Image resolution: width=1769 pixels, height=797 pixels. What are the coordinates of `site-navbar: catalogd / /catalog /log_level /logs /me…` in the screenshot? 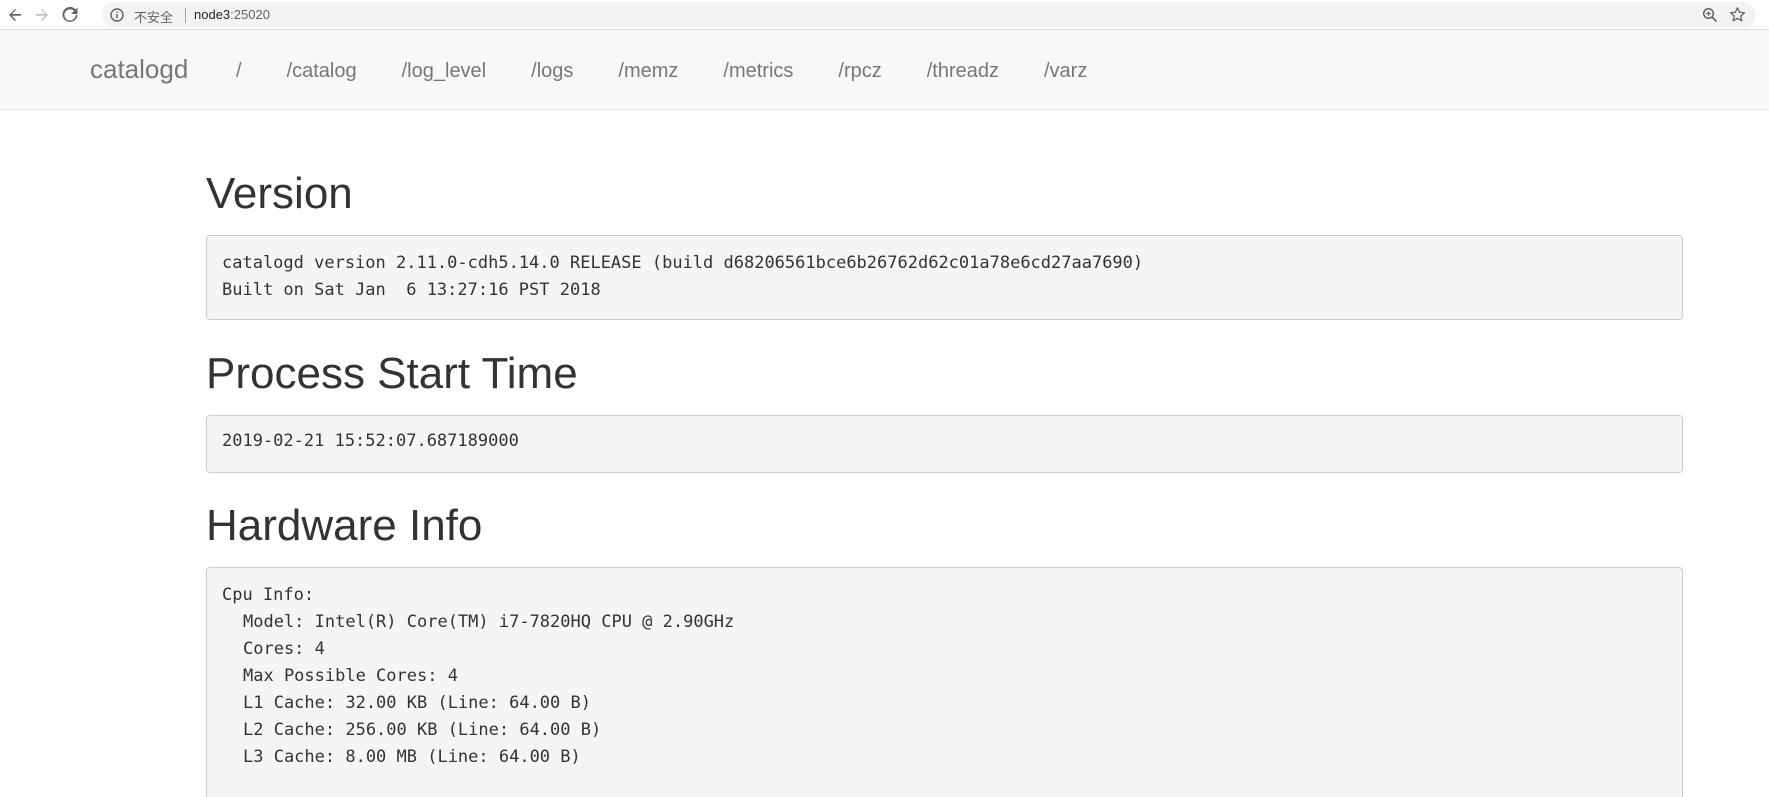 It's located at (884, 70).